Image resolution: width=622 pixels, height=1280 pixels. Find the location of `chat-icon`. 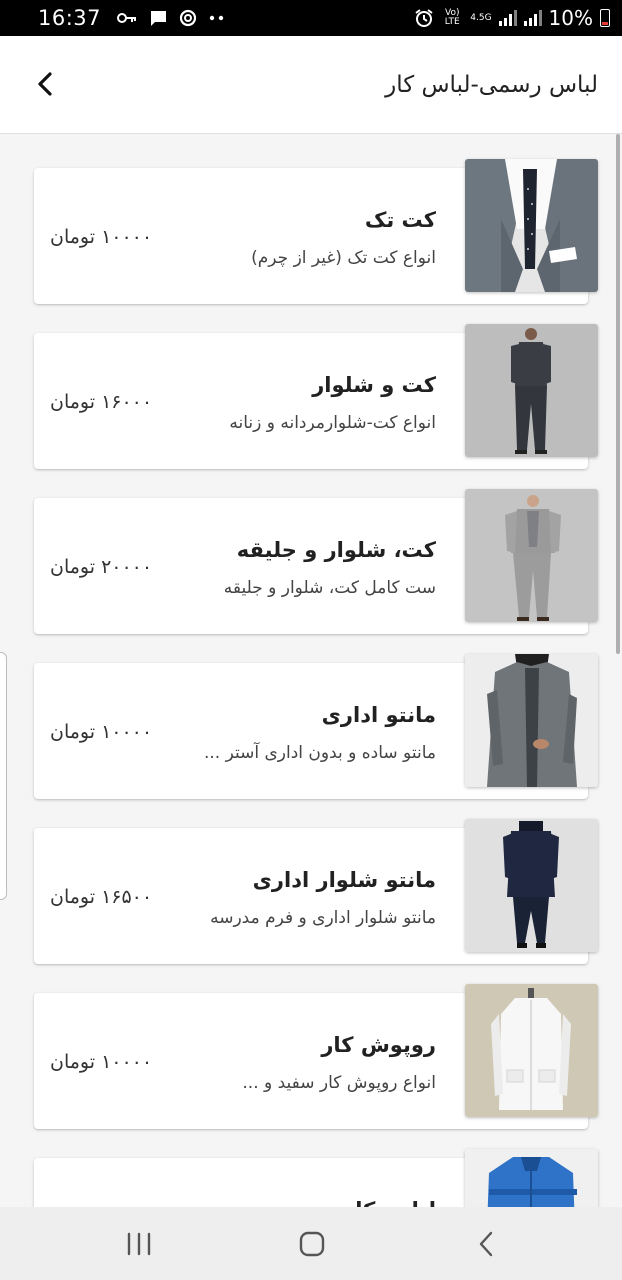

chat-icon is located at coordinates (158, 18).